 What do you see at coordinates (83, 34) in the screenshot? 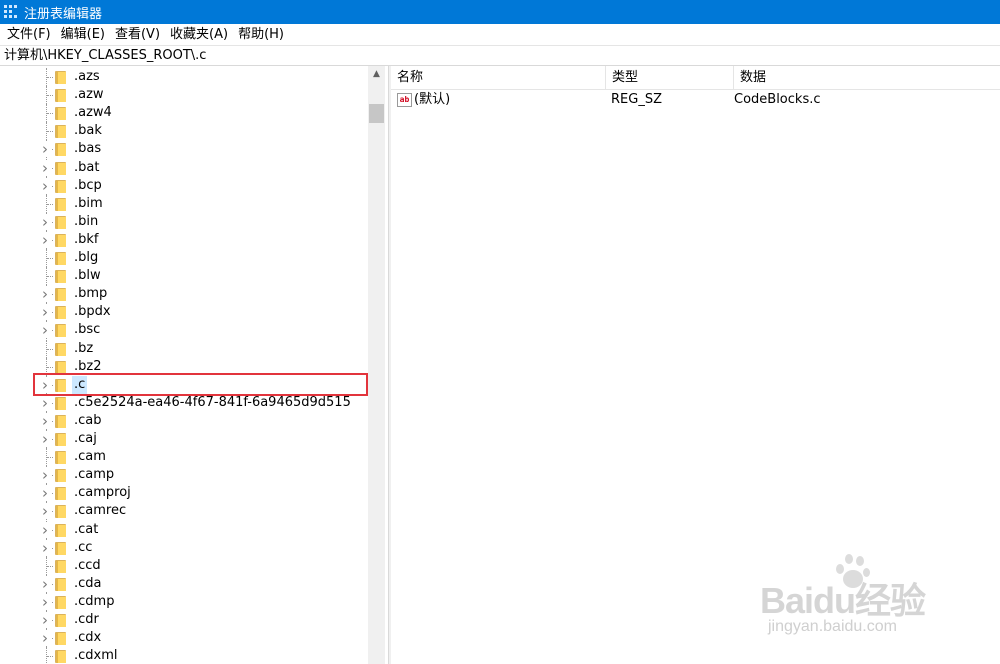
I see `menu-edit: 编辑(E)` at bounding box center [83, 34].